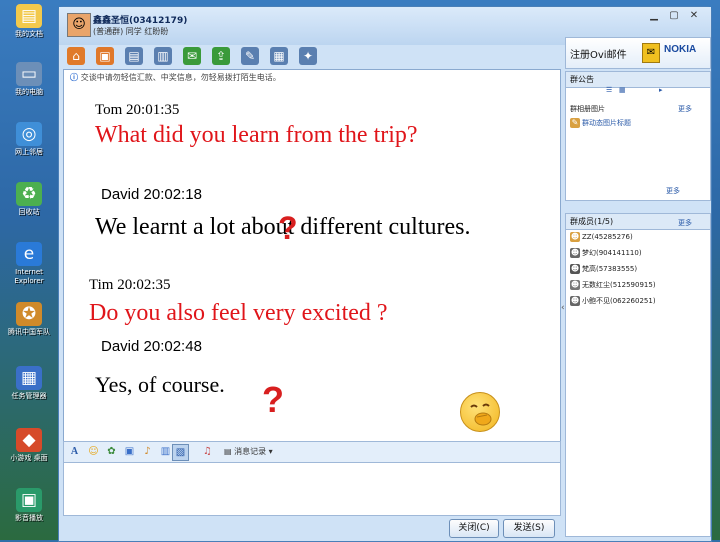 This screenshot has width=720, height=542. I want to click on desktop-icon-label: 小游戏 桌面, so click(29, 458).